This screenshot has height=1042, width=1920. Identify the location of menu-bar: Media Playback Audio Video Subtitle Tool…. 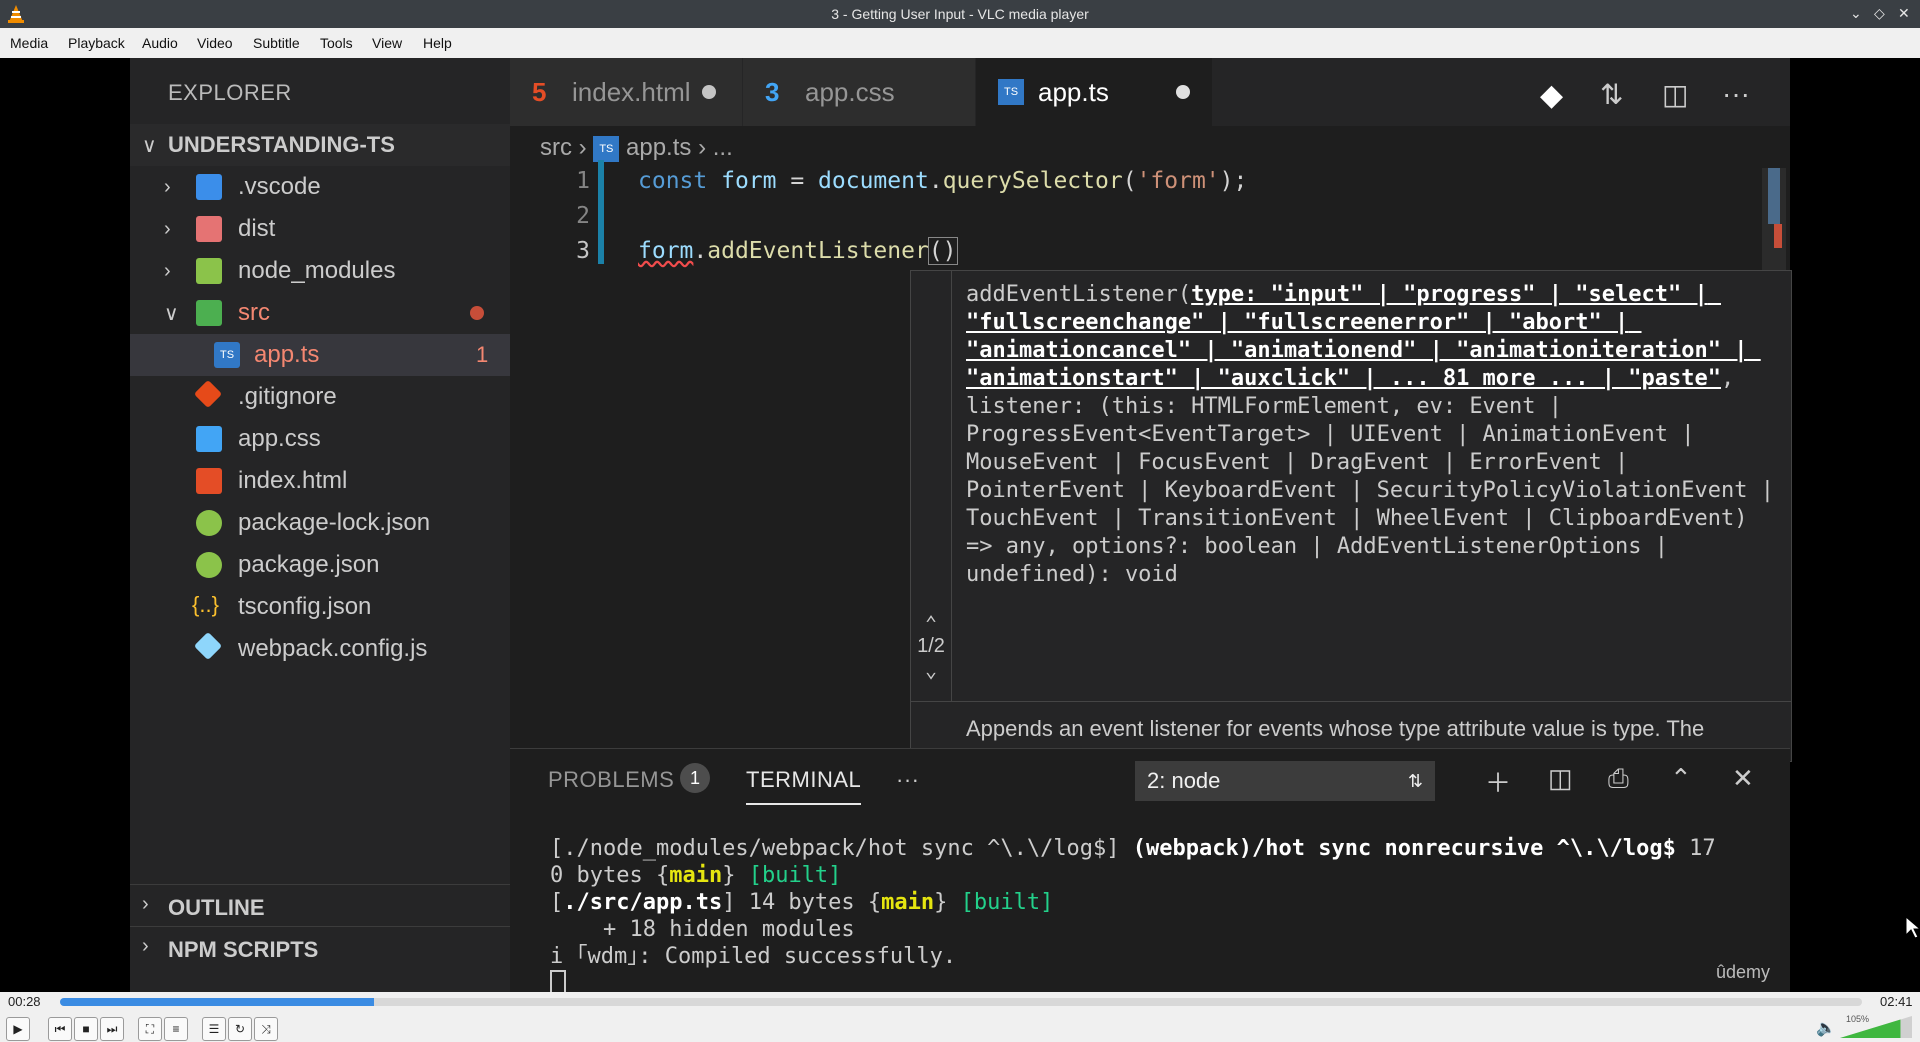
(960, 43).